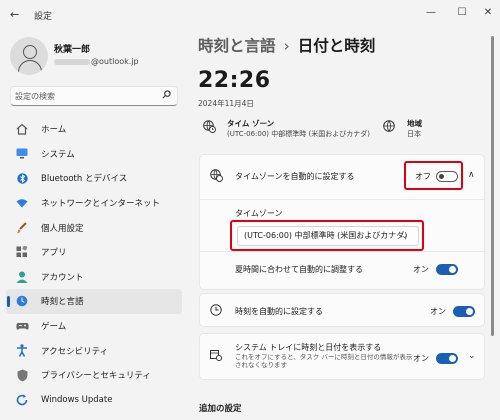 Image resolution: width=500 pixels, height=420 pixels. I want to click on dst-row: 夏時間に合わせて自動的に調整する オン, so click(342, 270).